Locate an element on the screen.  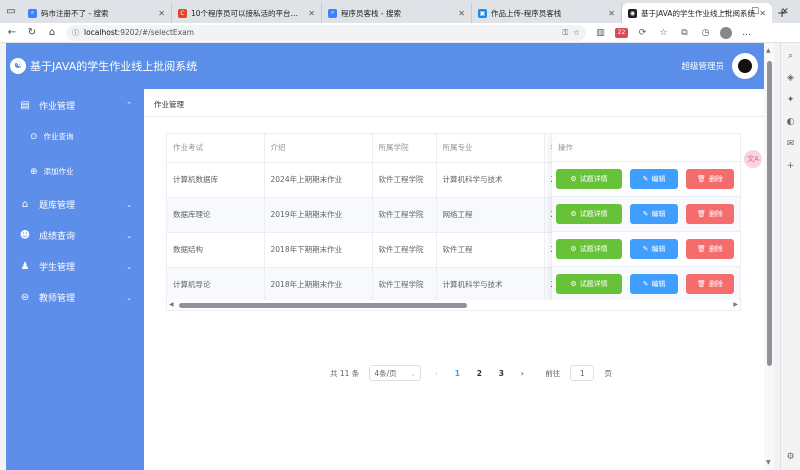
sidebar-group-homework: ▤ 作业管理 ⌃ is located at coordinates (75, 105).